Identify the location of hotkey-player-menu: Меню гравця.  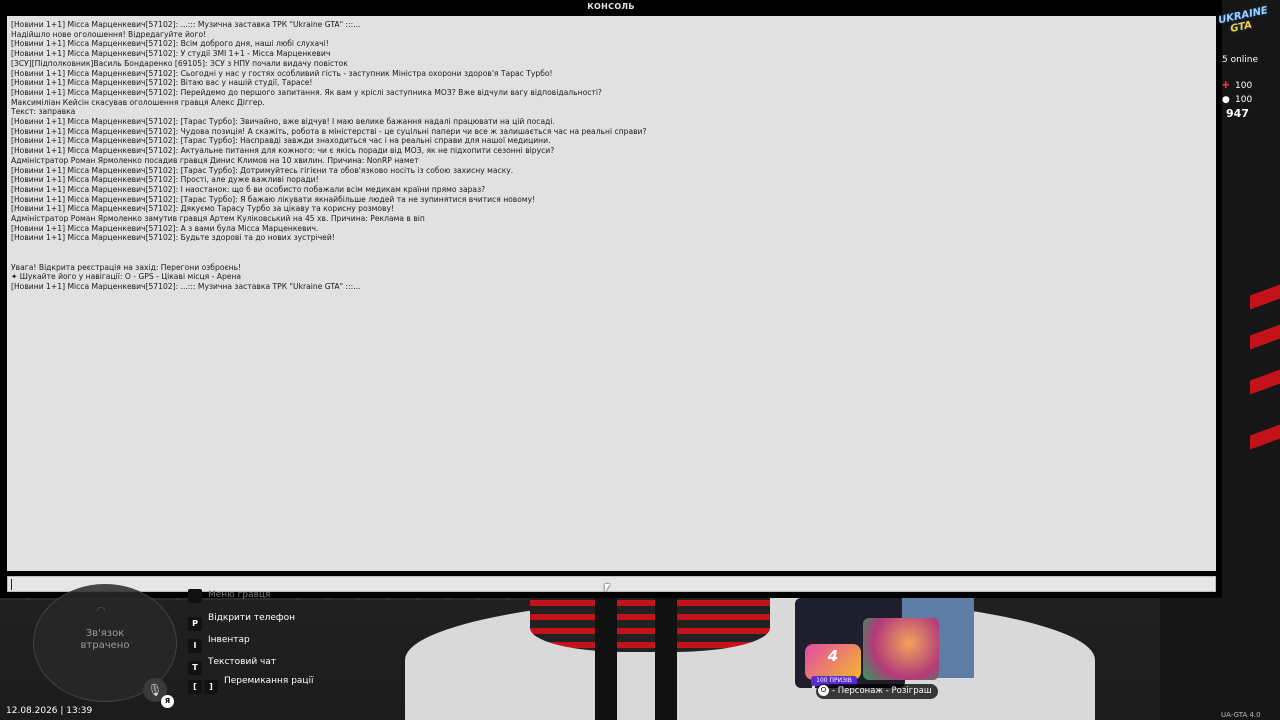
(229, 595).